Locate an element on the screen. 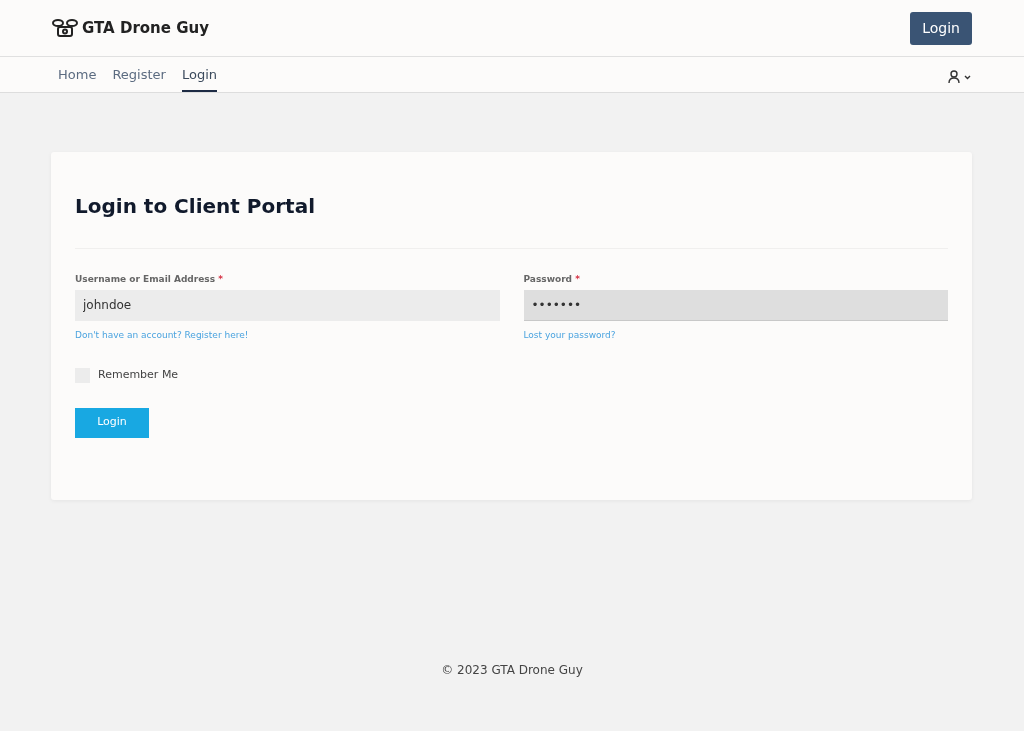  nav-link: Register is located at coordinates (139, 74).